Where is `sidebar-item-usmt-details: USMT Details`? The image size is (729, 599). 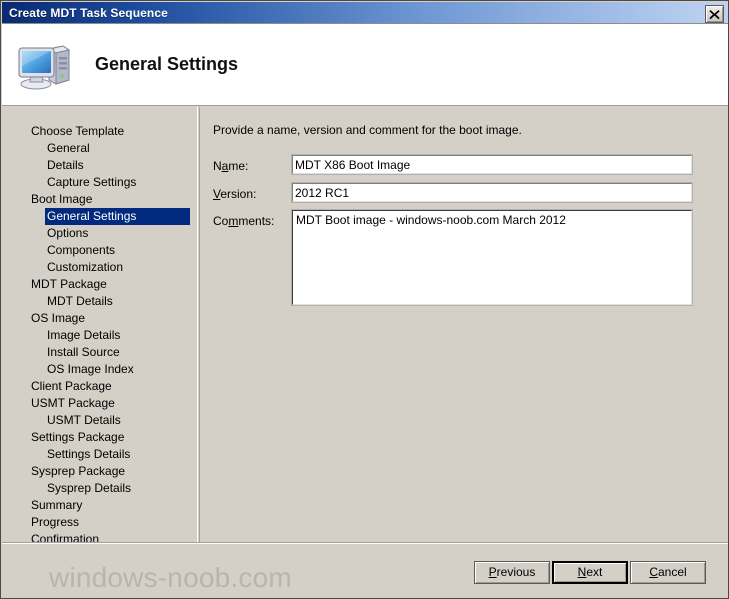 sidebar-item-usmt-details: USMT Details is located at coordinates (99, 420).